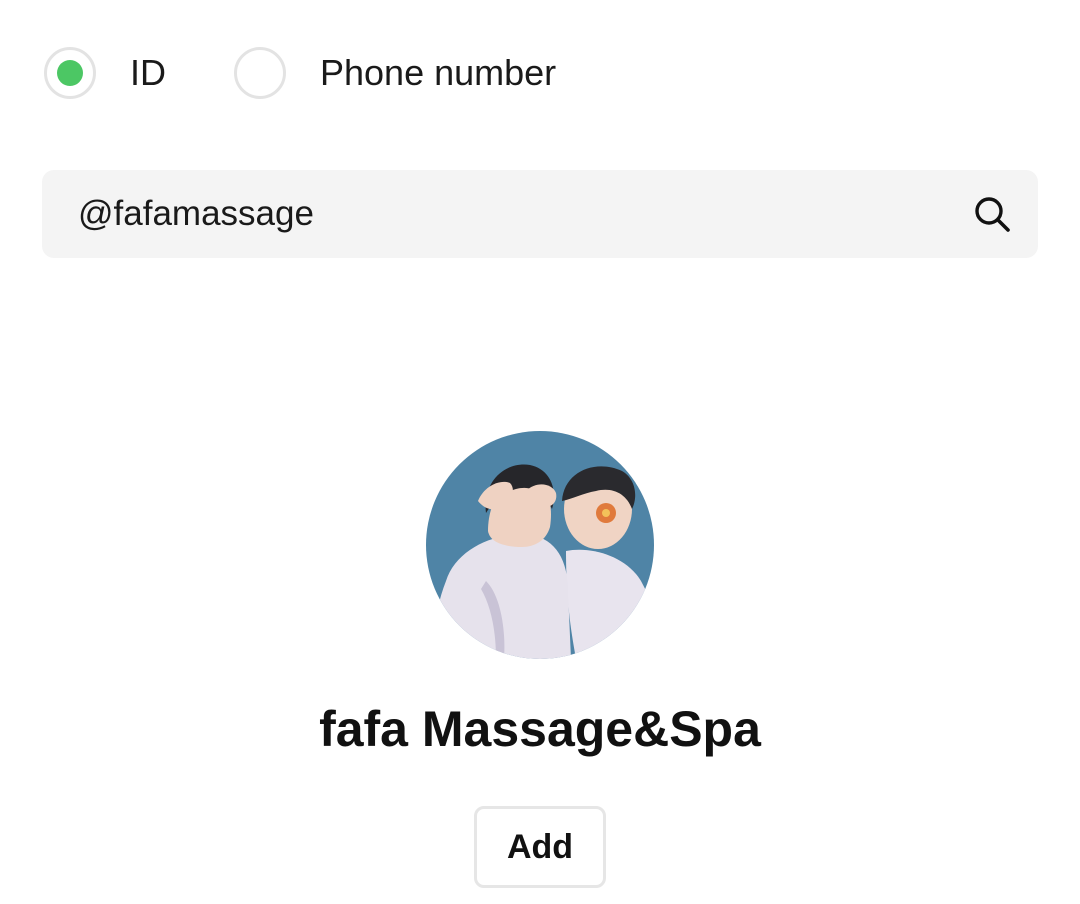  I want to click on profile-name: fafa Massage&Spa, so click(540, 729).